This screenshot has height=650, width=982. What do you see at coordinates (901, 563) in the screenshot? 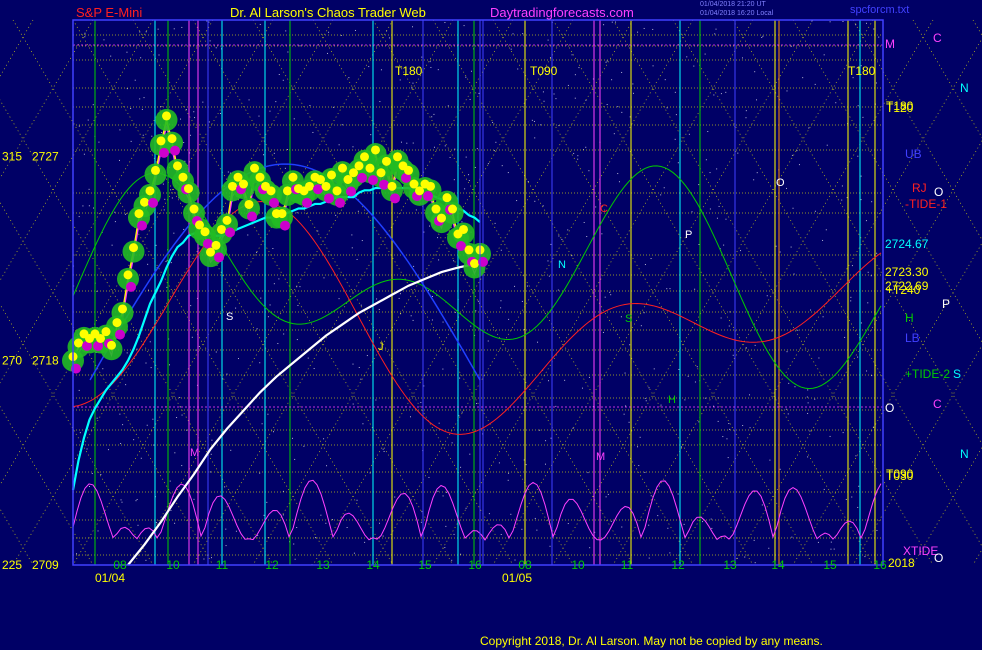
I see `year-label: 2018` at bounding box center [901, 563].